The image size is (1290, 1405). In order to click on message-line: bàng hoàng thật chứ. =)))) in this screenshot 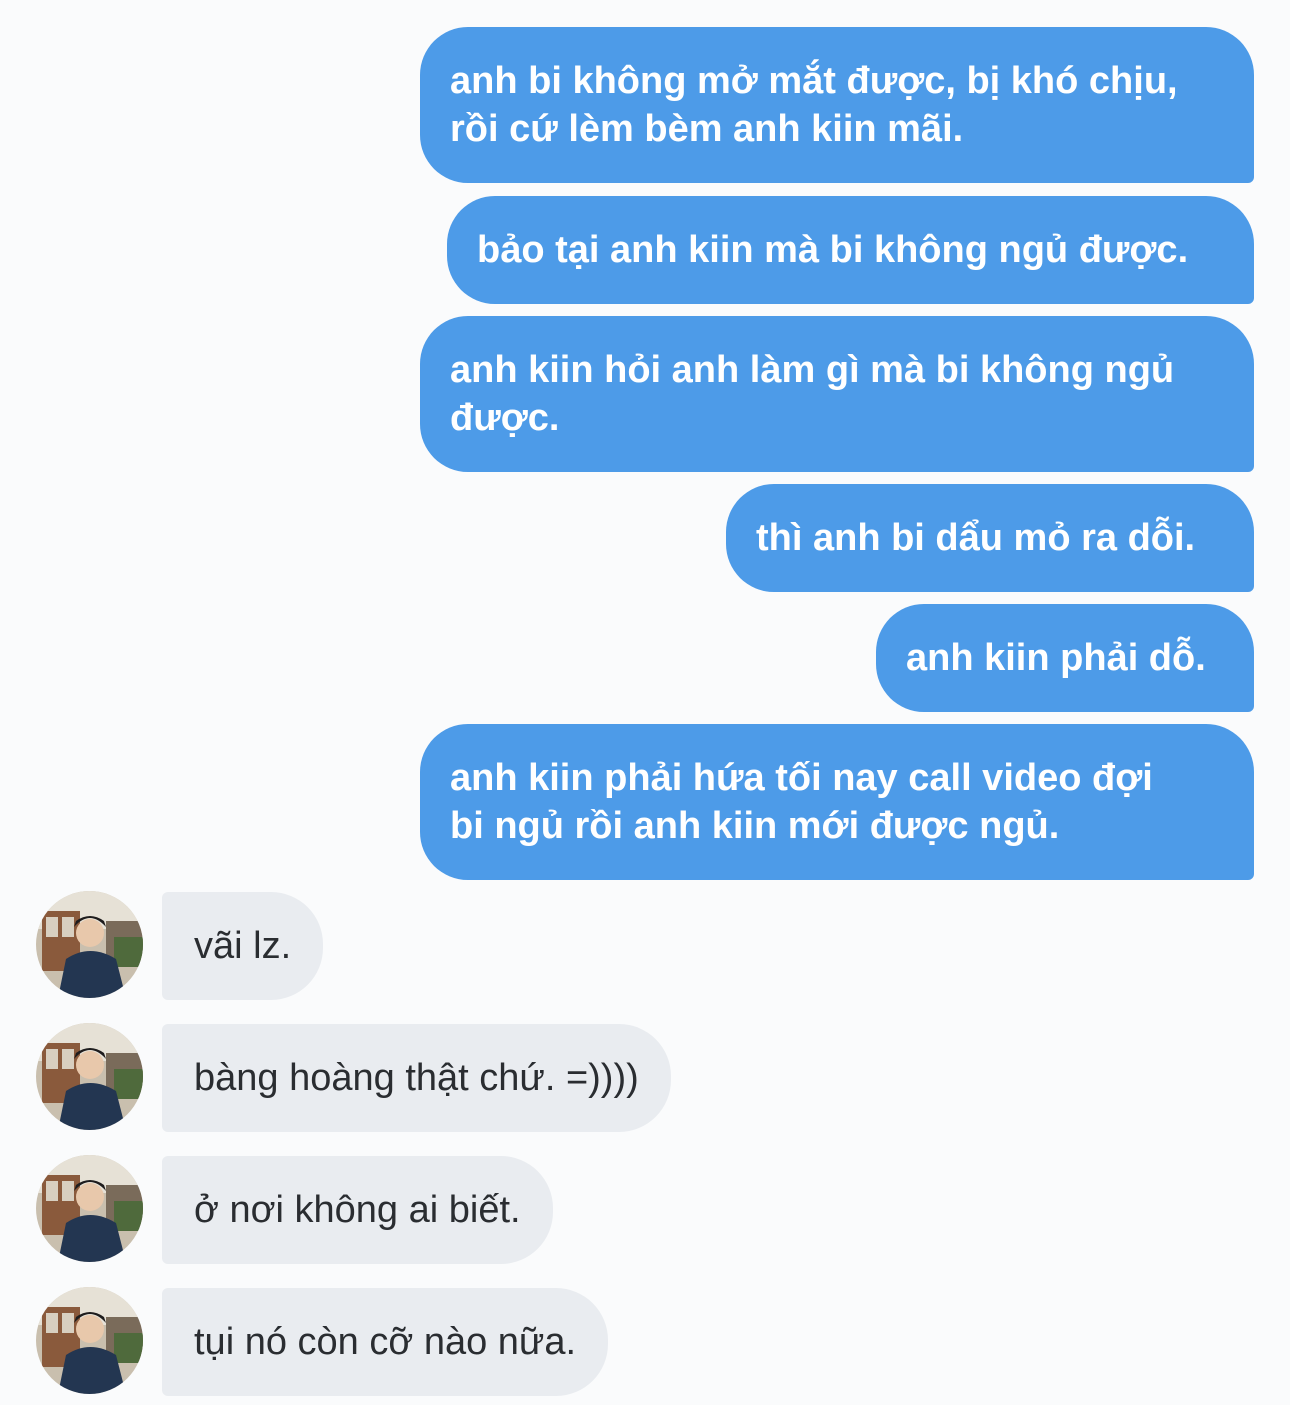, I will do `click(416, 1078)`.